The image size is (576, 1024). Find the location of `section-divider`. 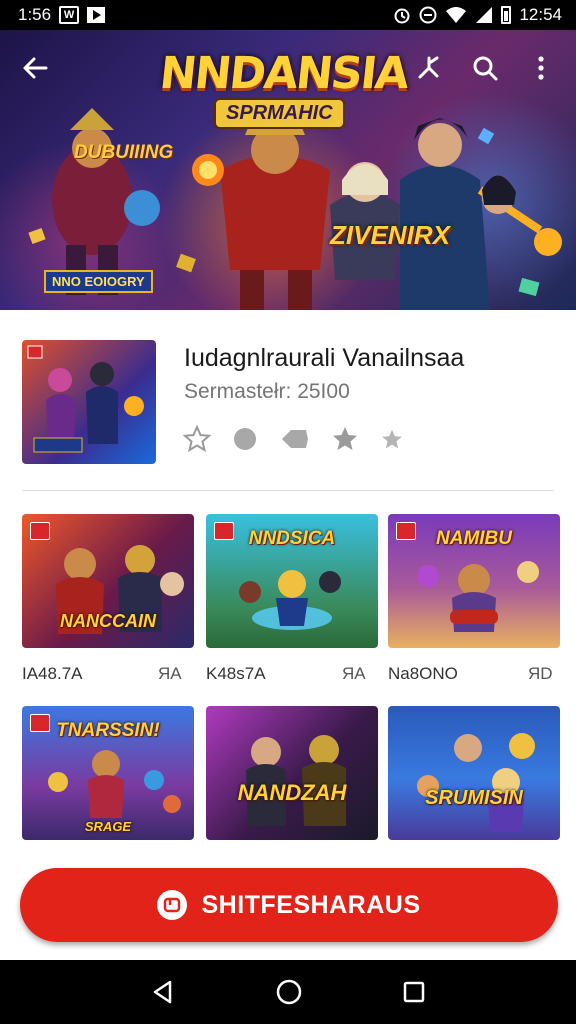

section-divider is located at coordinates (288, 490).